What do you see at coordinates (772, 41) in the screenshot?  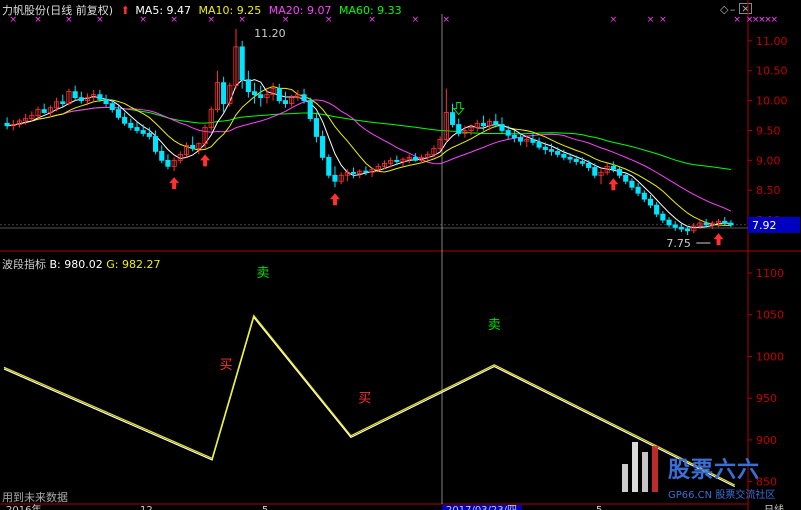 I see `price-tick-label: 11.00` at bounding box center [772, 41].